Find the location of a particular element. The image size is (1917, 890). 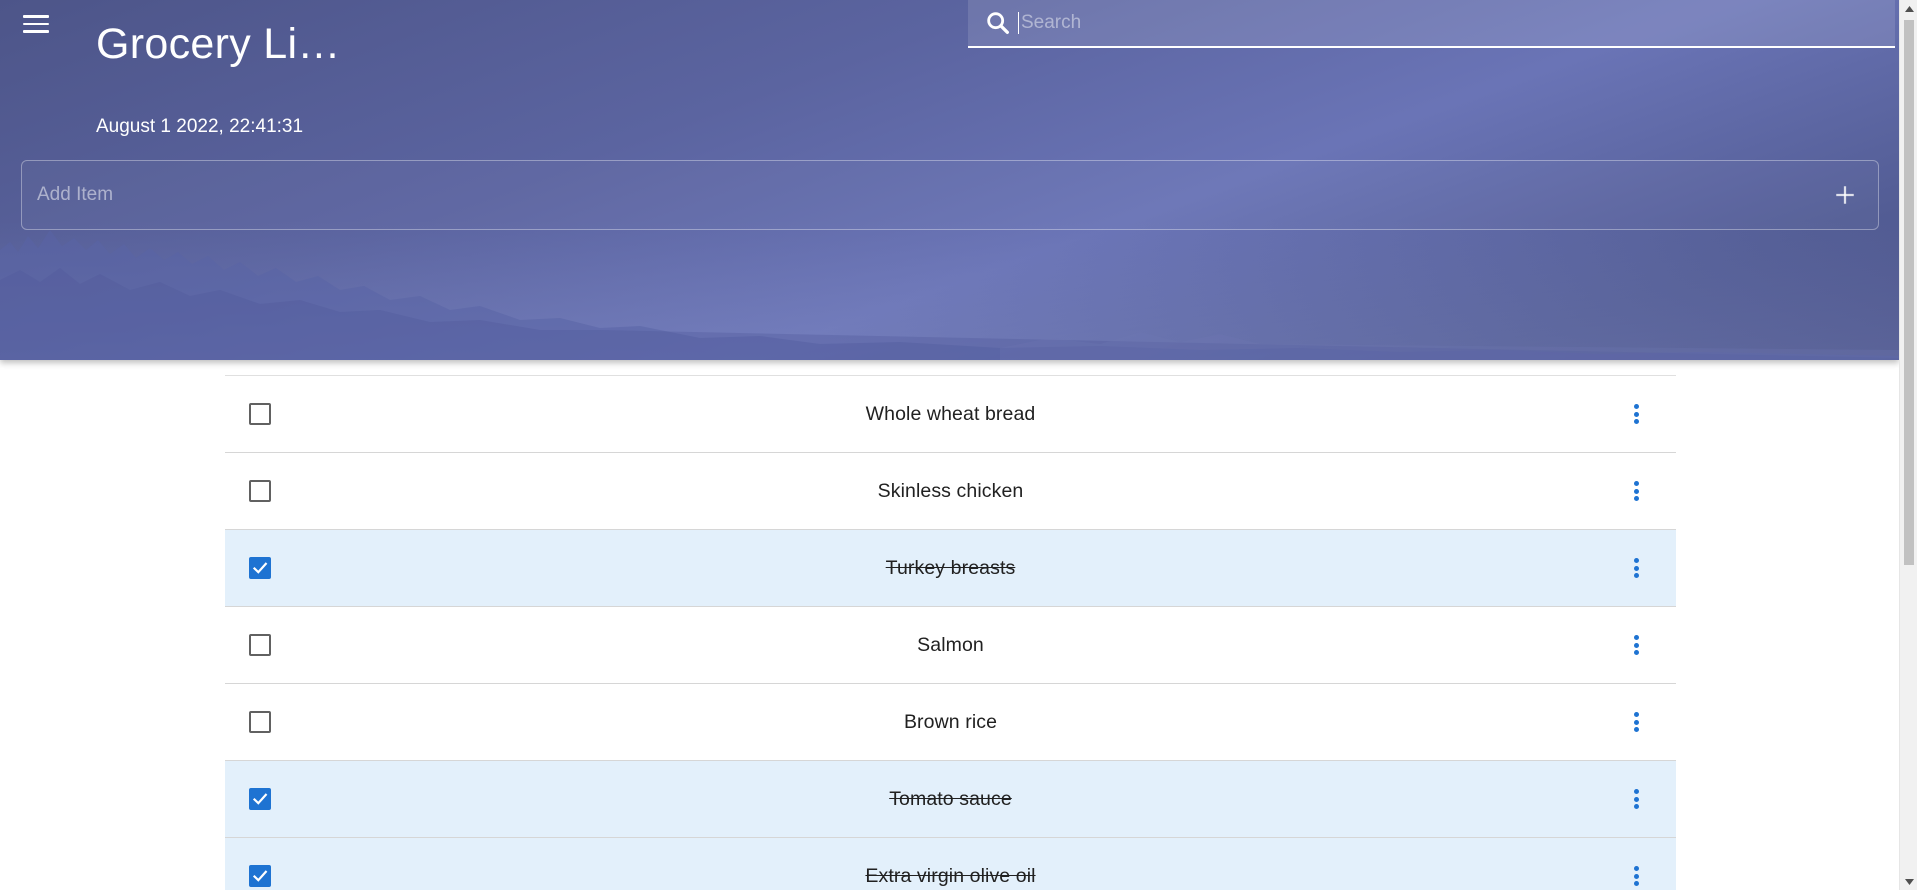

scroll-up-arrow is located at coordinates (1908, 8).